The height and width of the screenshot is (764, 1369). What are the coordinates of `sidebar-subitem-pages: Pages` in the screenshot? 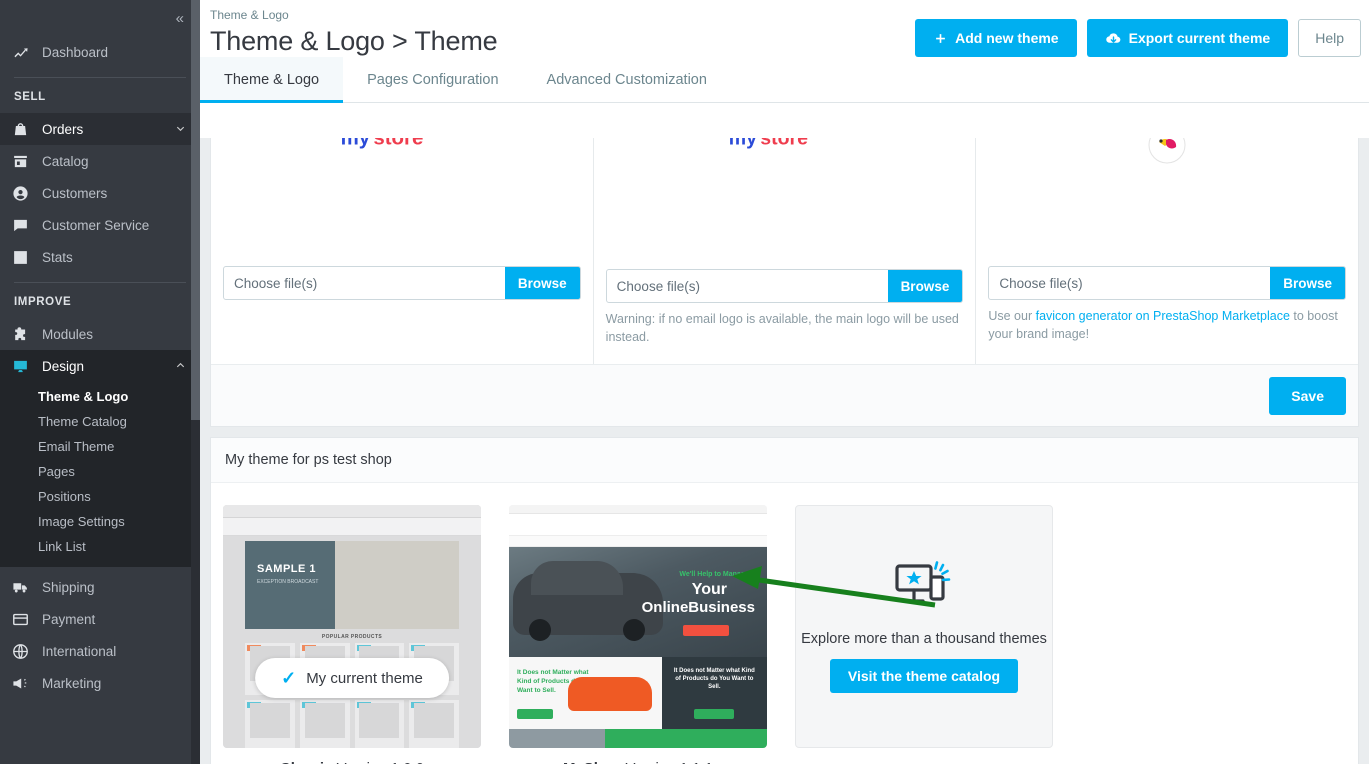 It's located at (100, 471).